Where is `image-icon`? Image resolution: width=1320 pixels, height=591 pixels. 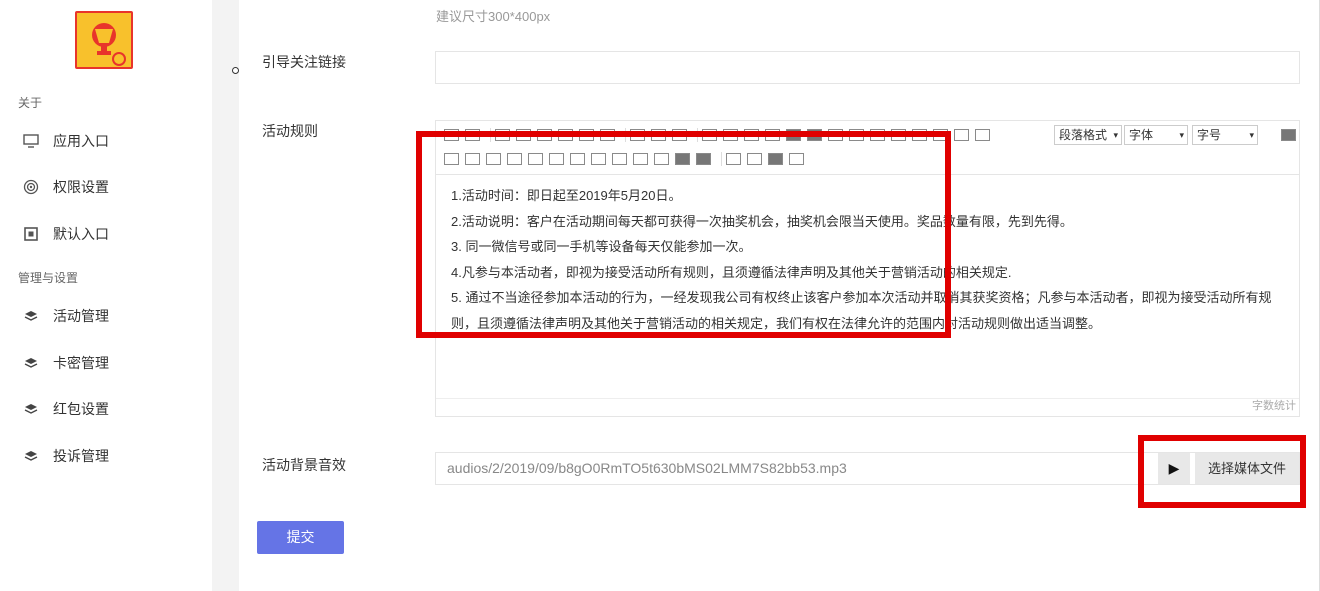 image-icon is located at coordinates (793, 135).